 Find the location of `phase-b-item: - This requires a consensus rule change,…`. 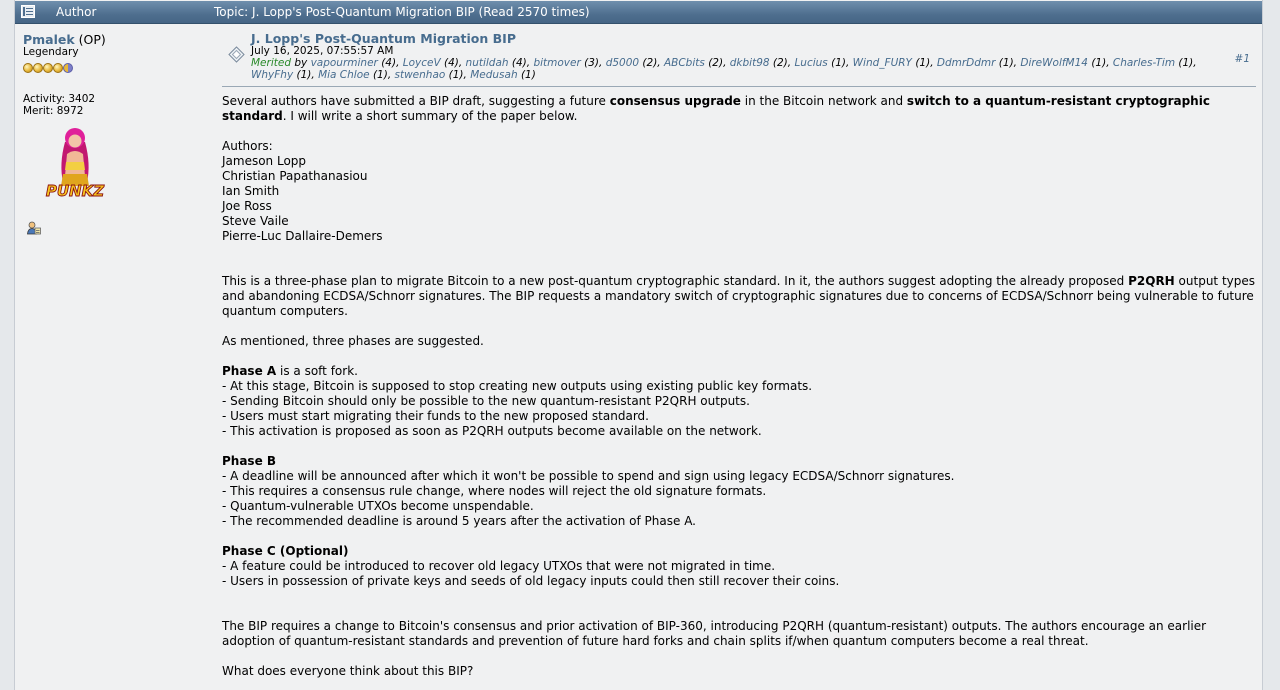

phase-b-item: - This requires a consensus rule change,… is located at coordinates (494, 491).